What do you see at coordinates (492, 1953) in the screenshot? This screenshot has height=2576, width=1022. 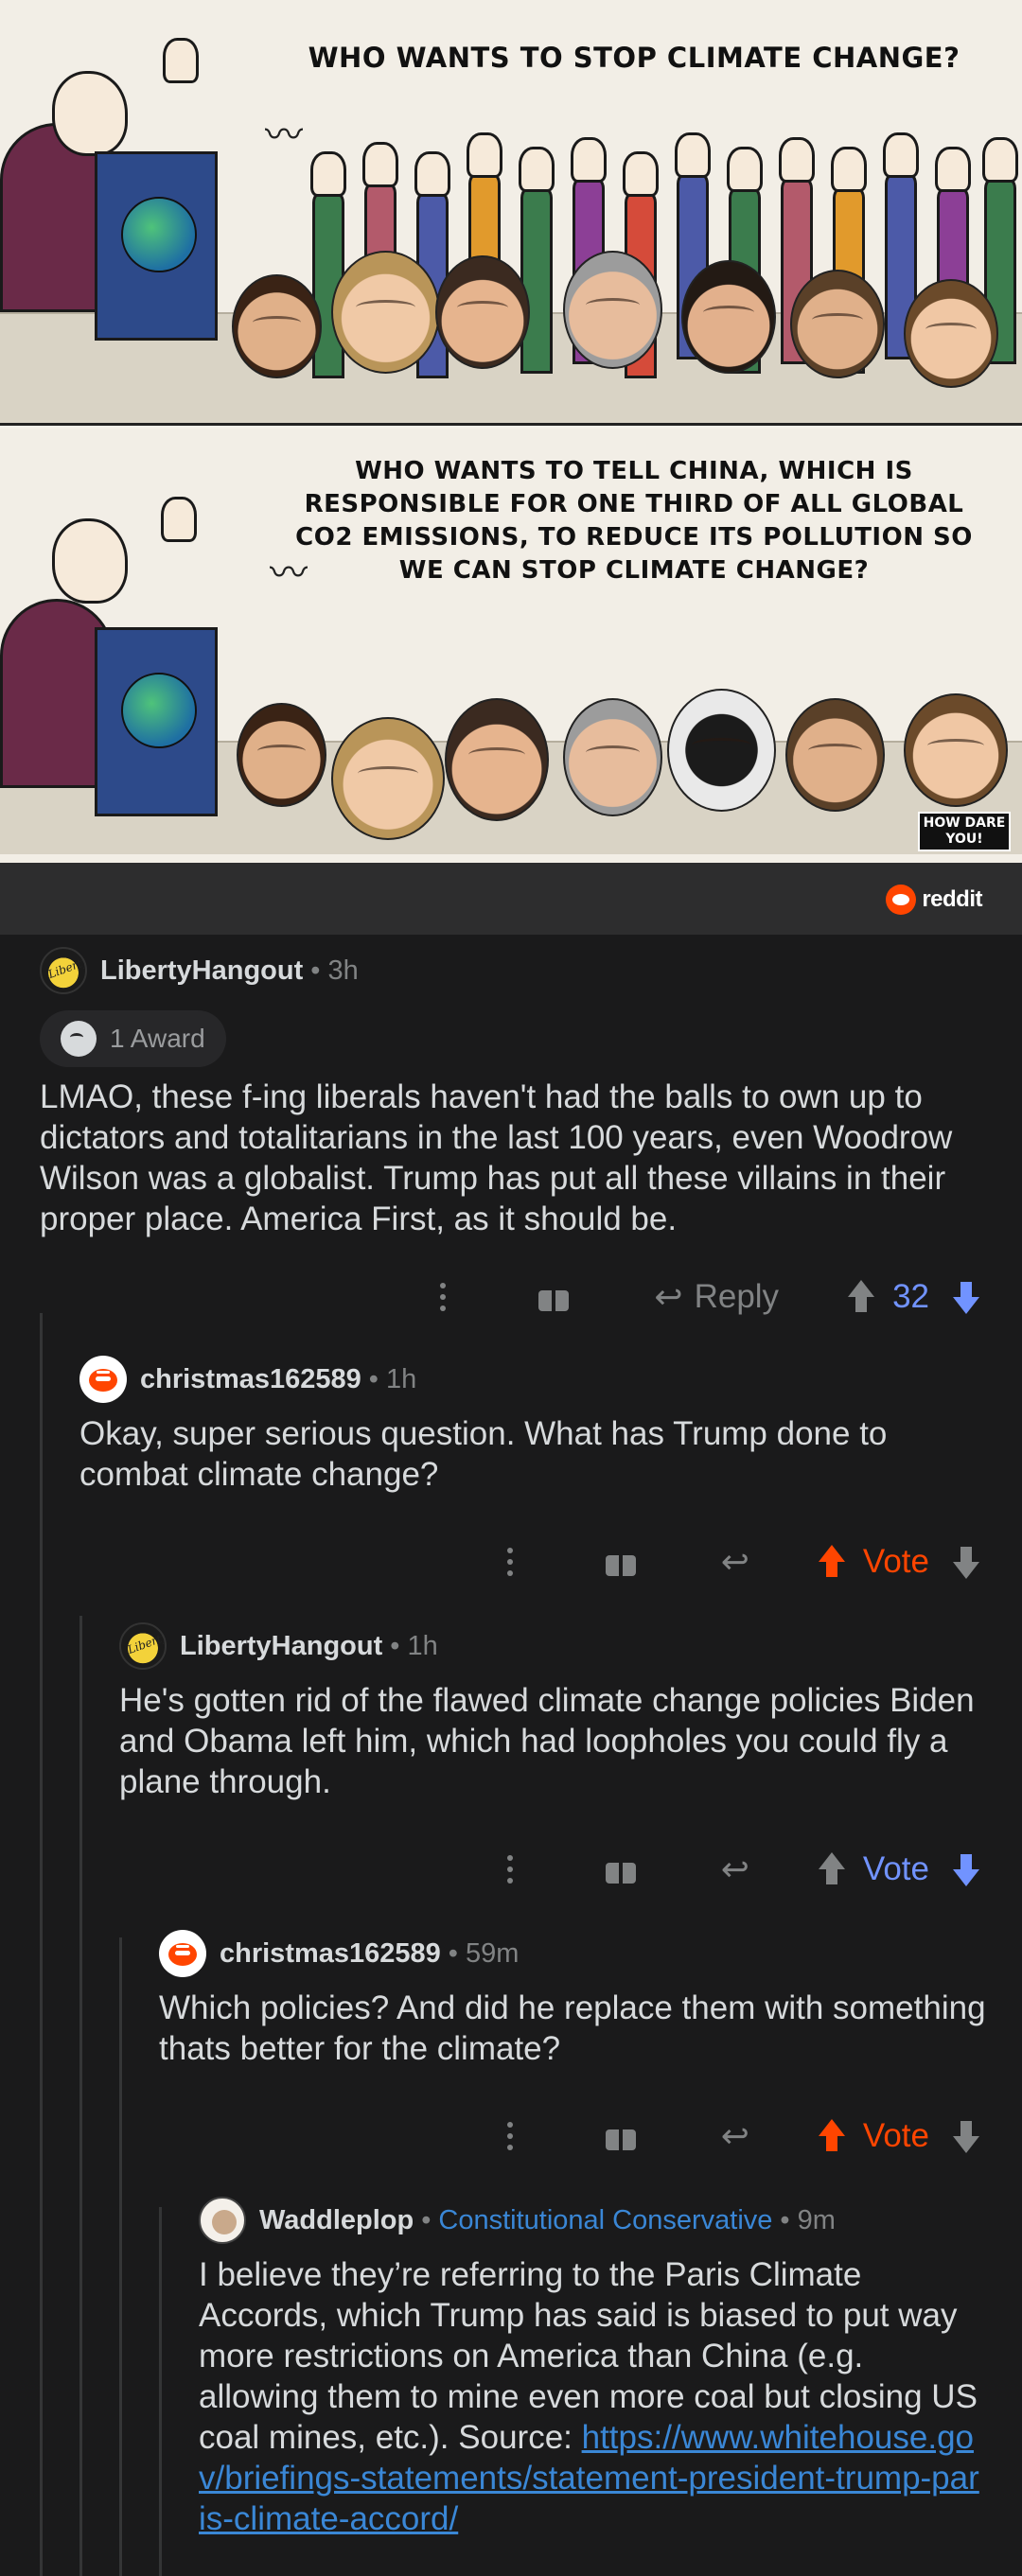 I see `comment-timestamp: 59m` at bounding box center [492, 1953].